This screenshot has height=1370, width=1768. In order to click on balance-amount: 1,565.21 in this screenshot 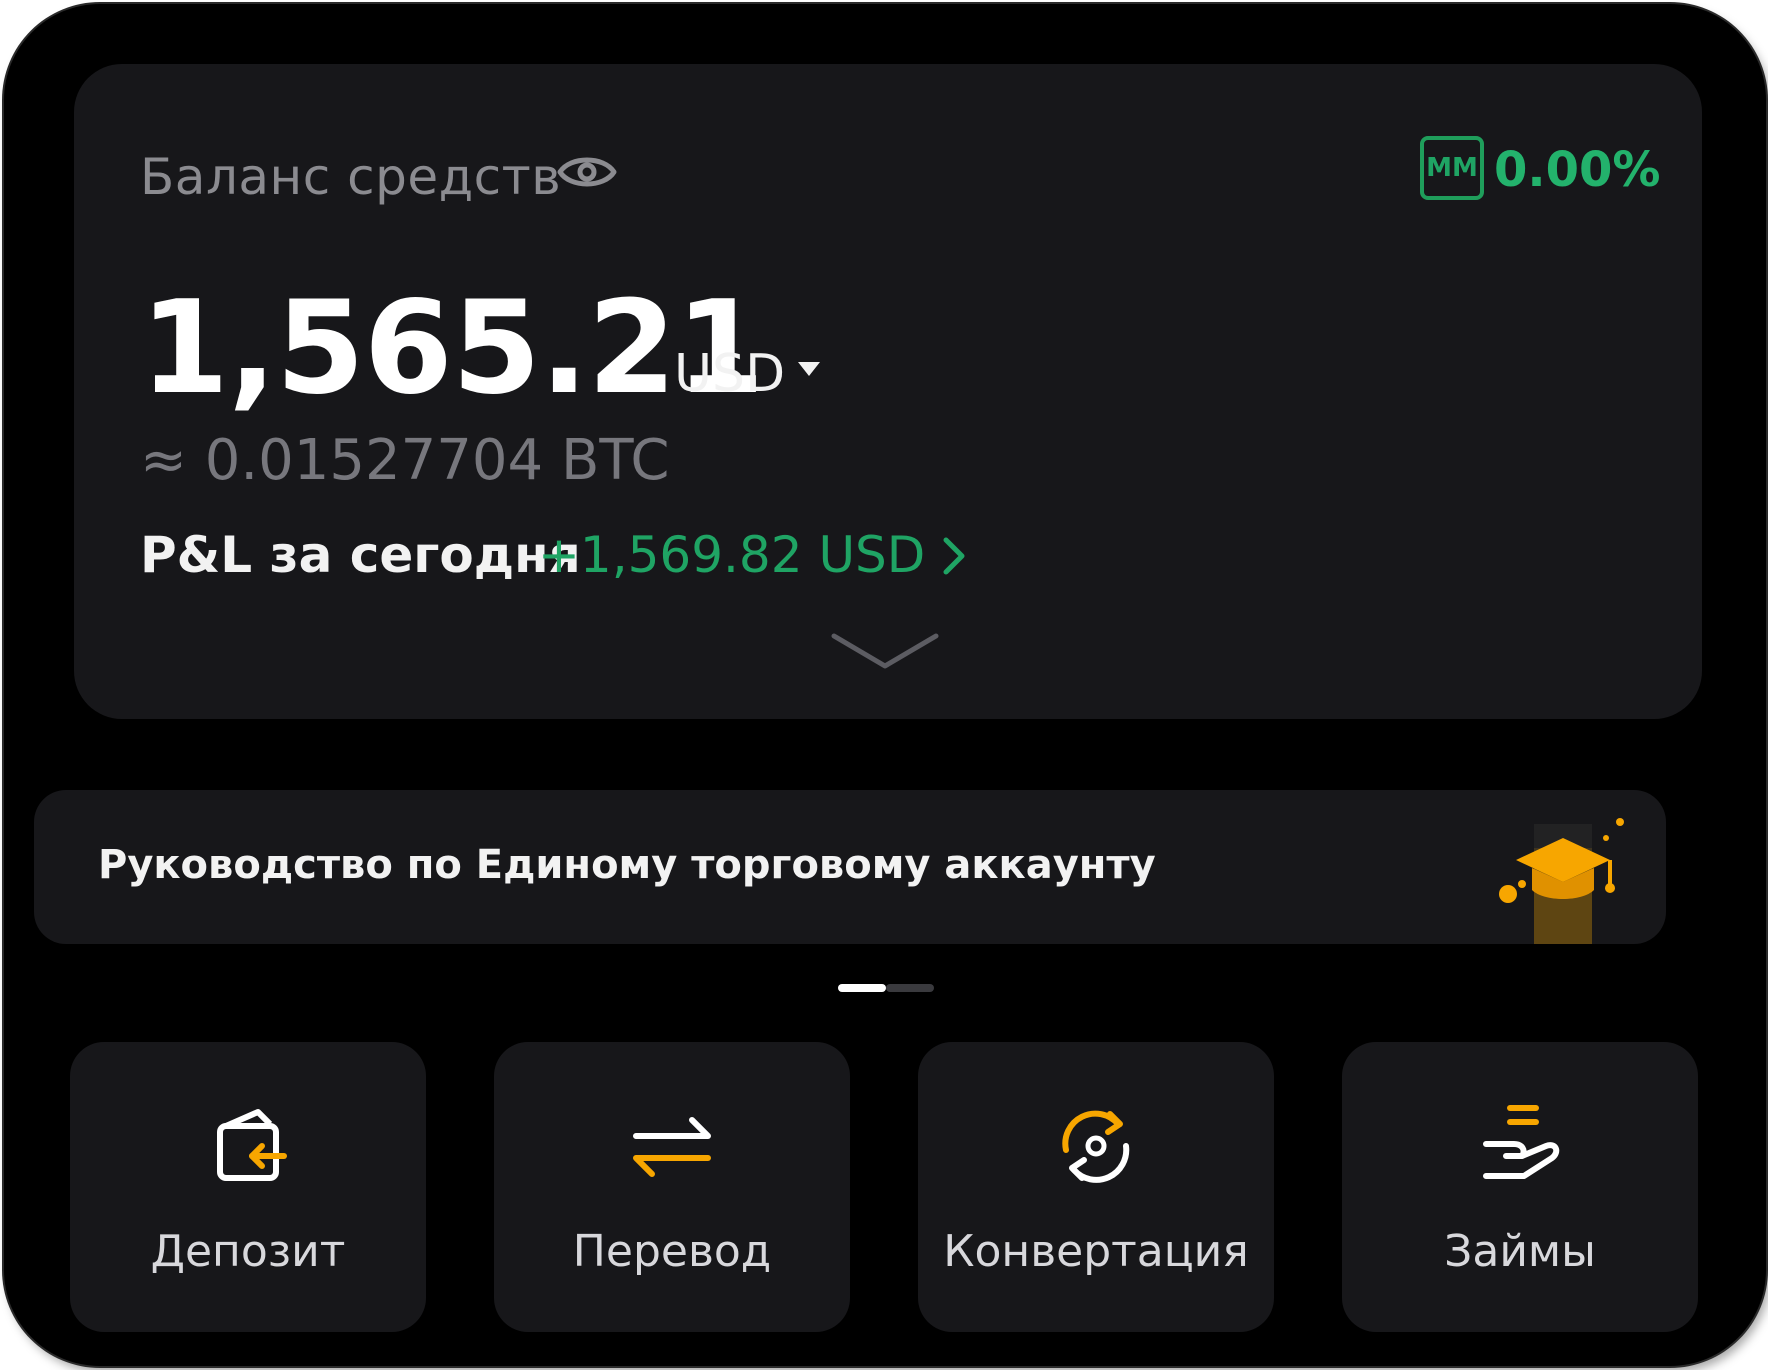, I will do `click(452, 348)`.